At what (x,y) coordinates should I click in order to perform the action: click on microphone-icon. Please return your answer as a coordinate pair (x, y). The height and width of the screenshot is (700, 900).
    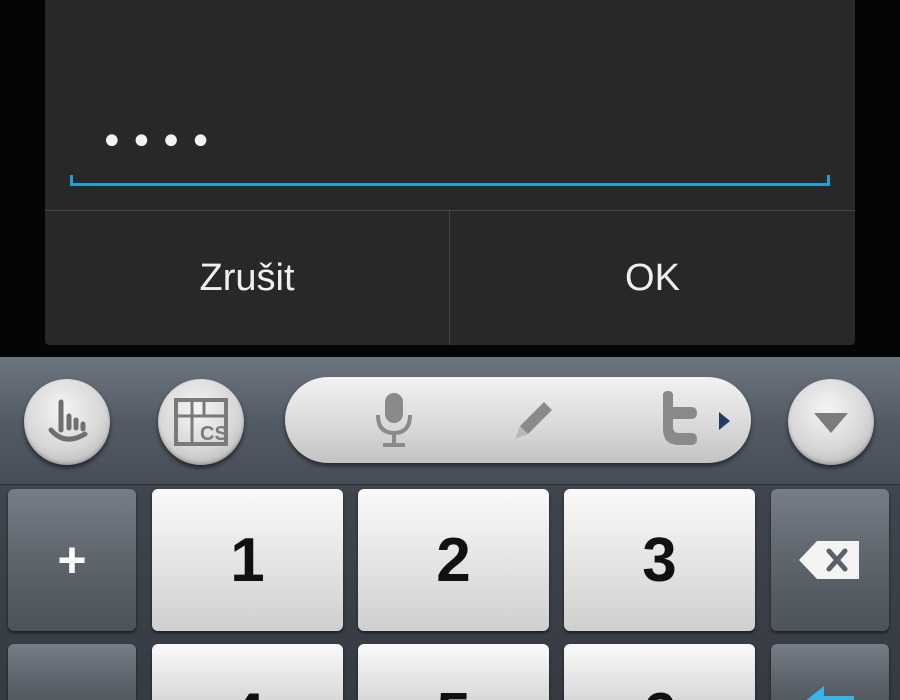
    Looking at the image, I should click on (394, 420).